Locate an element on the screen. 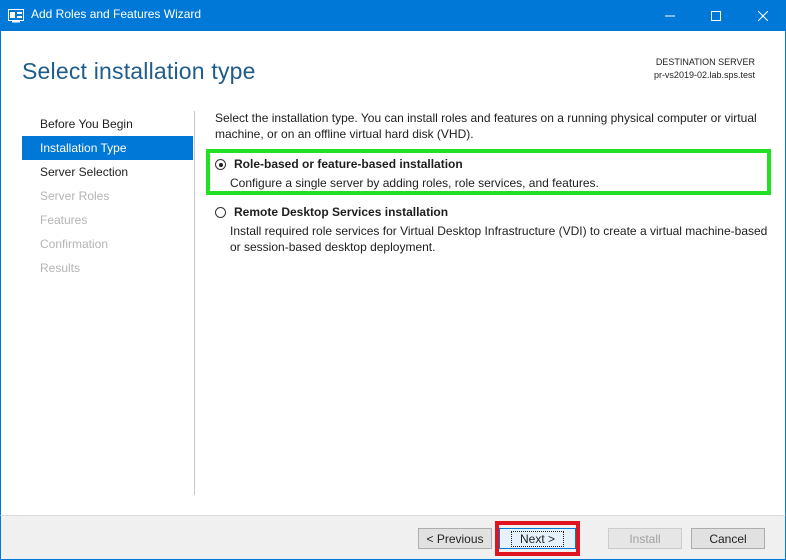  close-button is located at coordinates (763, 15).